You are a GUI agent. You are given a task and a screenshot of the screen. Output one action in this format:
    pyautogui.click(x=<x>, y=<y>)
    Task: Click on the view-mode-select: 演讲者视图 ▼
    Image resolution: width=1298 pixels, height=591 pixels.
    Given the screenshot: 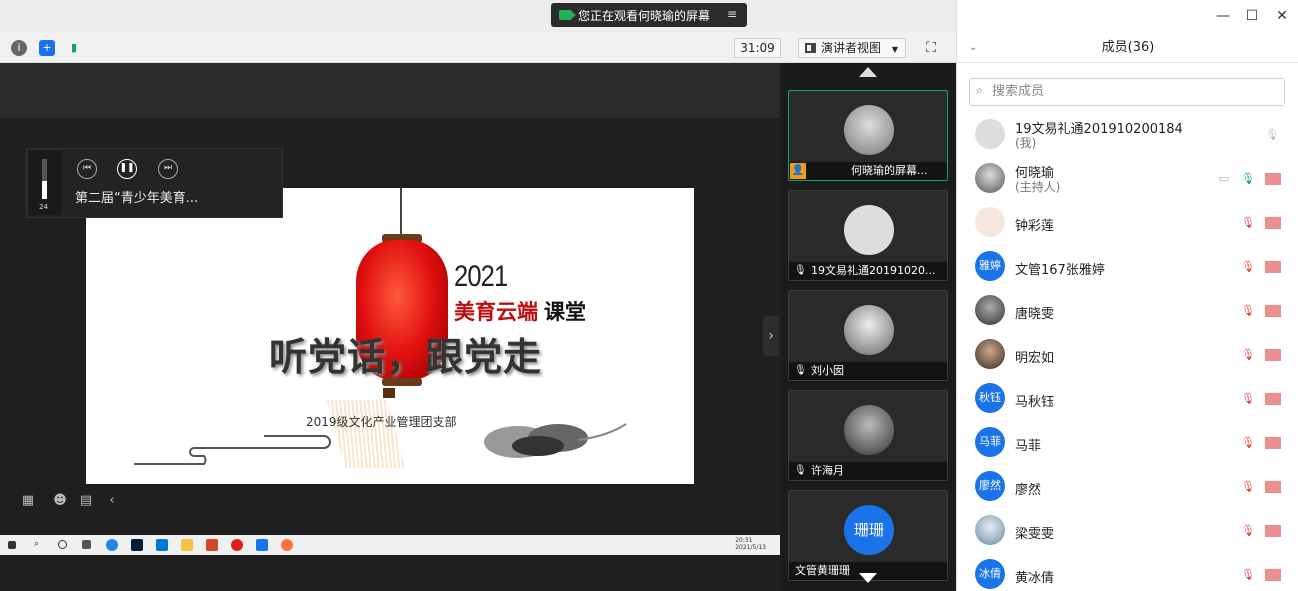 What is the action you would take?
    pyautogui.click(x=852, y=48)
    